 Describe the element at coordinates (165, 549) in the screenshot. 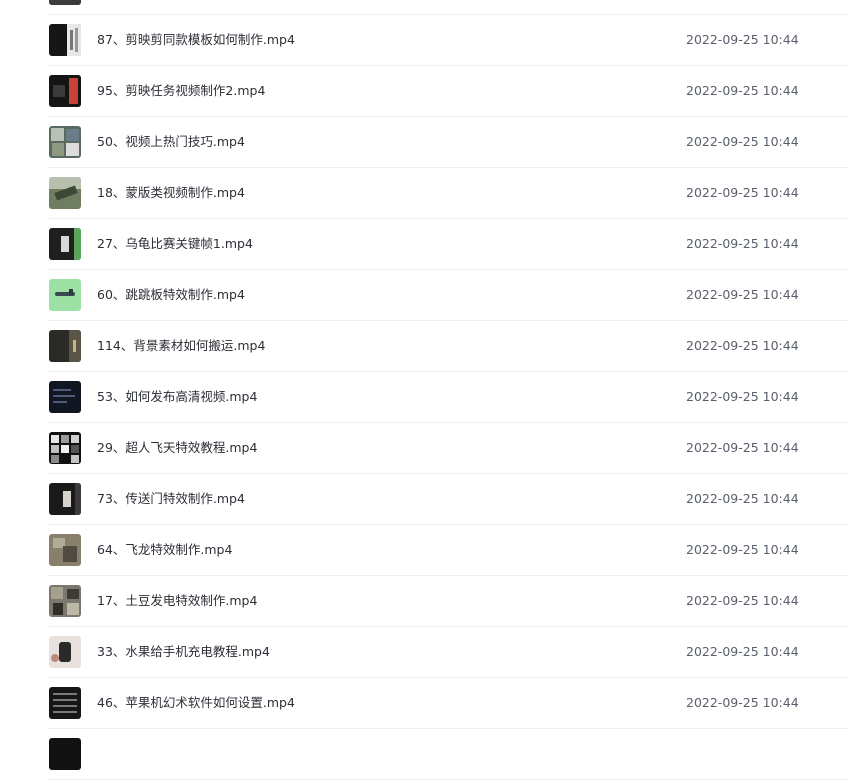

I see `file-name: 64、飞龙特效制作.mp4` at that location.